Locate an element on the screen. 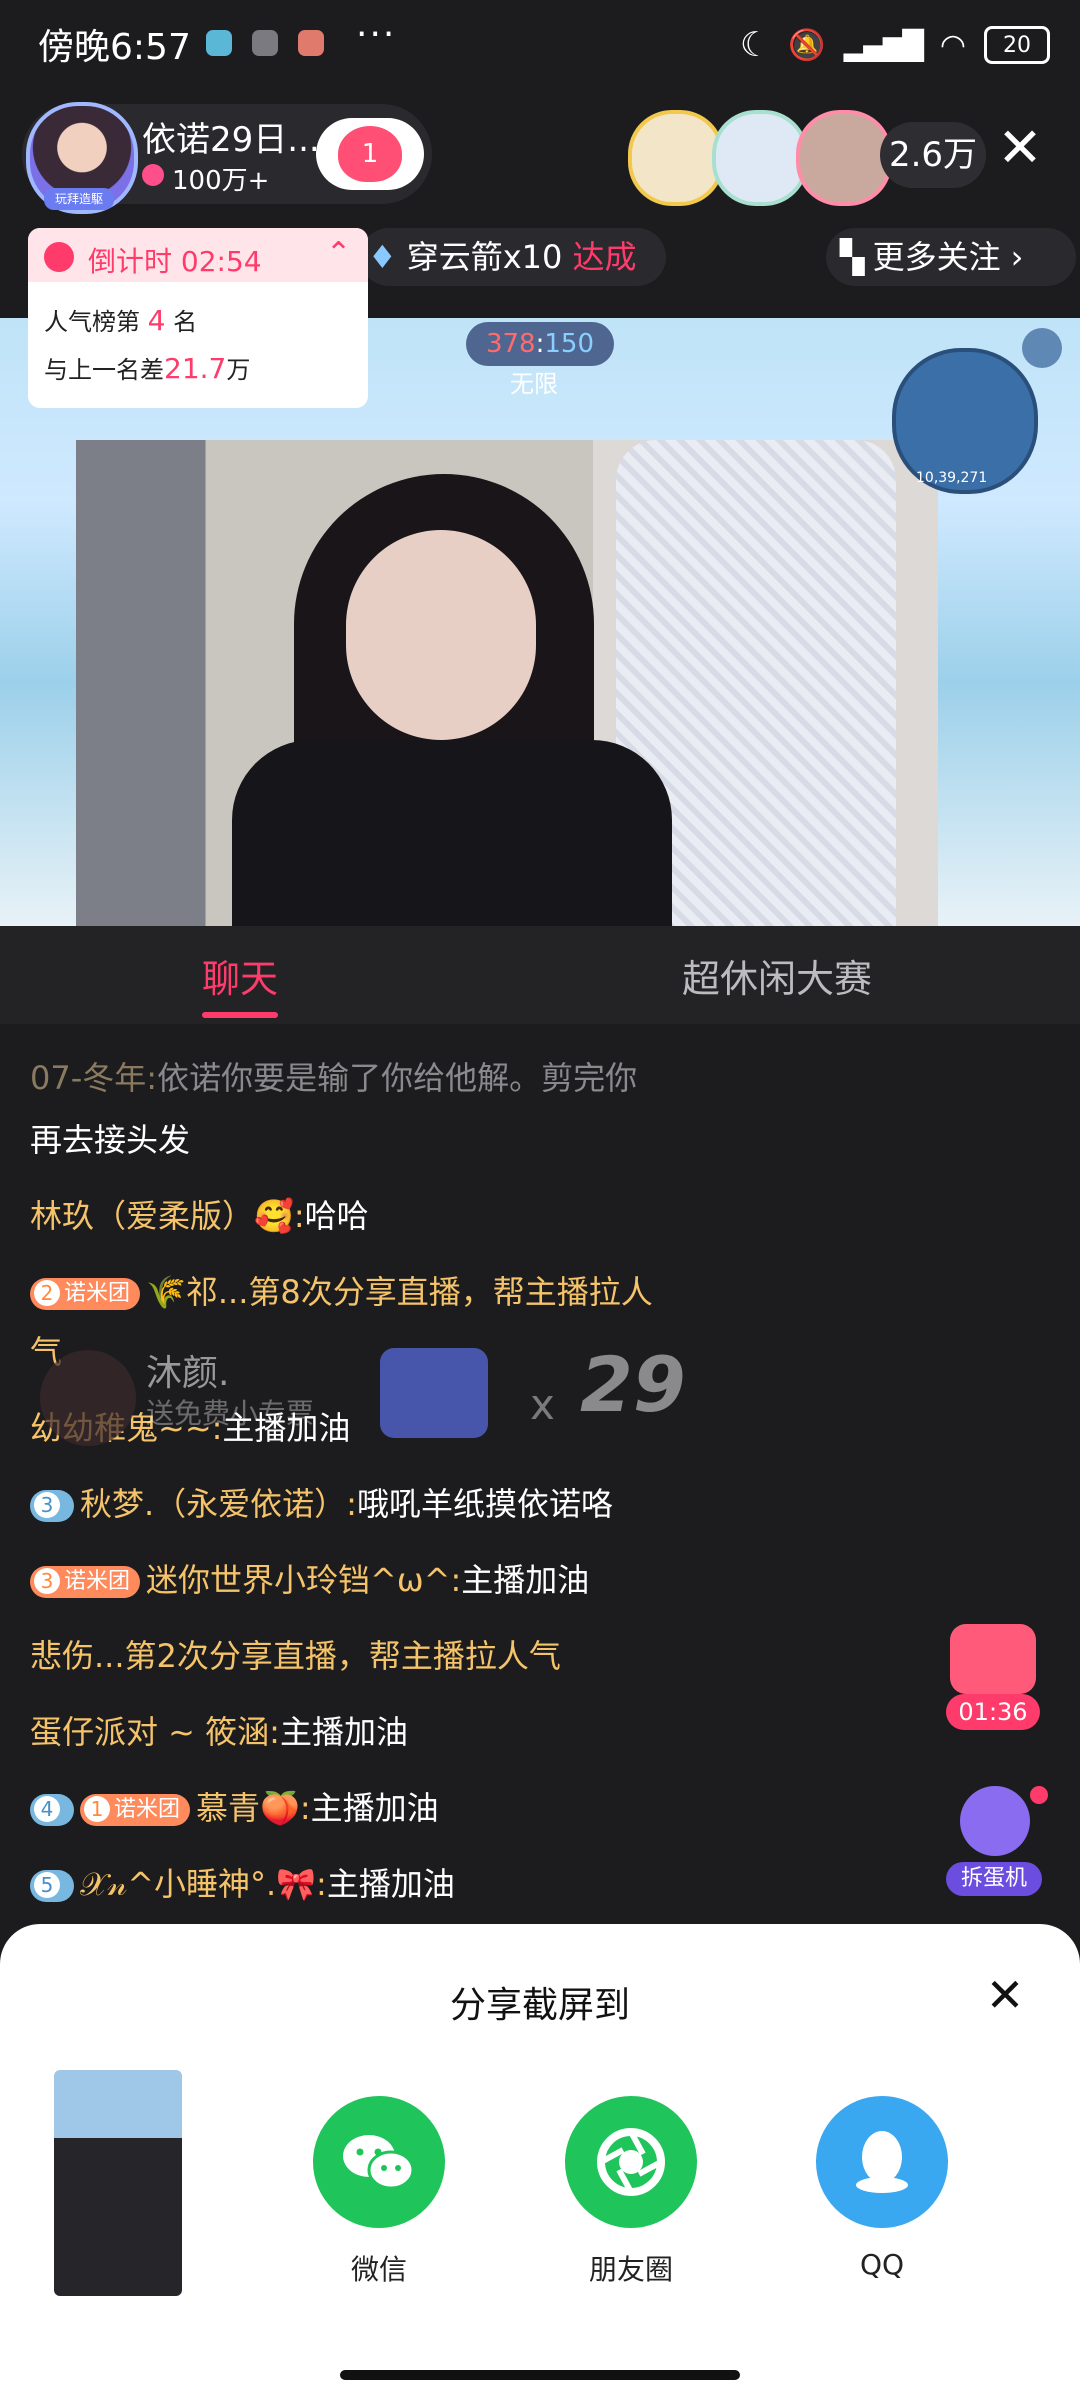 This screenshot has height=2400, width=1080. moments-icon is located at coordinates (631, 2162).